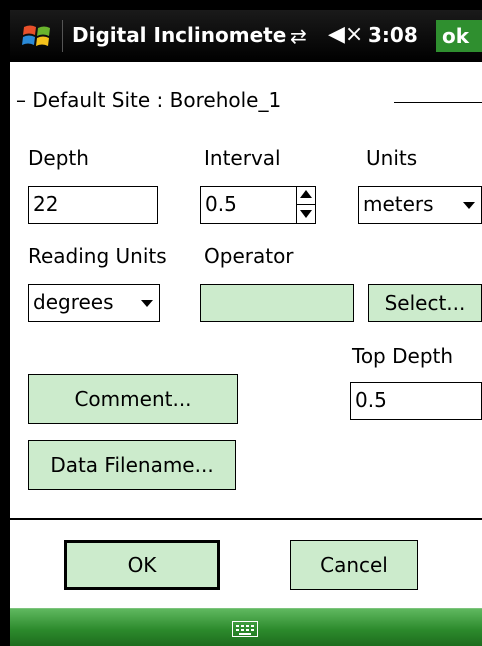  Describe the element at coordinates (249, 256) in the screenshot. I see `operator-label: Operator` at that location.